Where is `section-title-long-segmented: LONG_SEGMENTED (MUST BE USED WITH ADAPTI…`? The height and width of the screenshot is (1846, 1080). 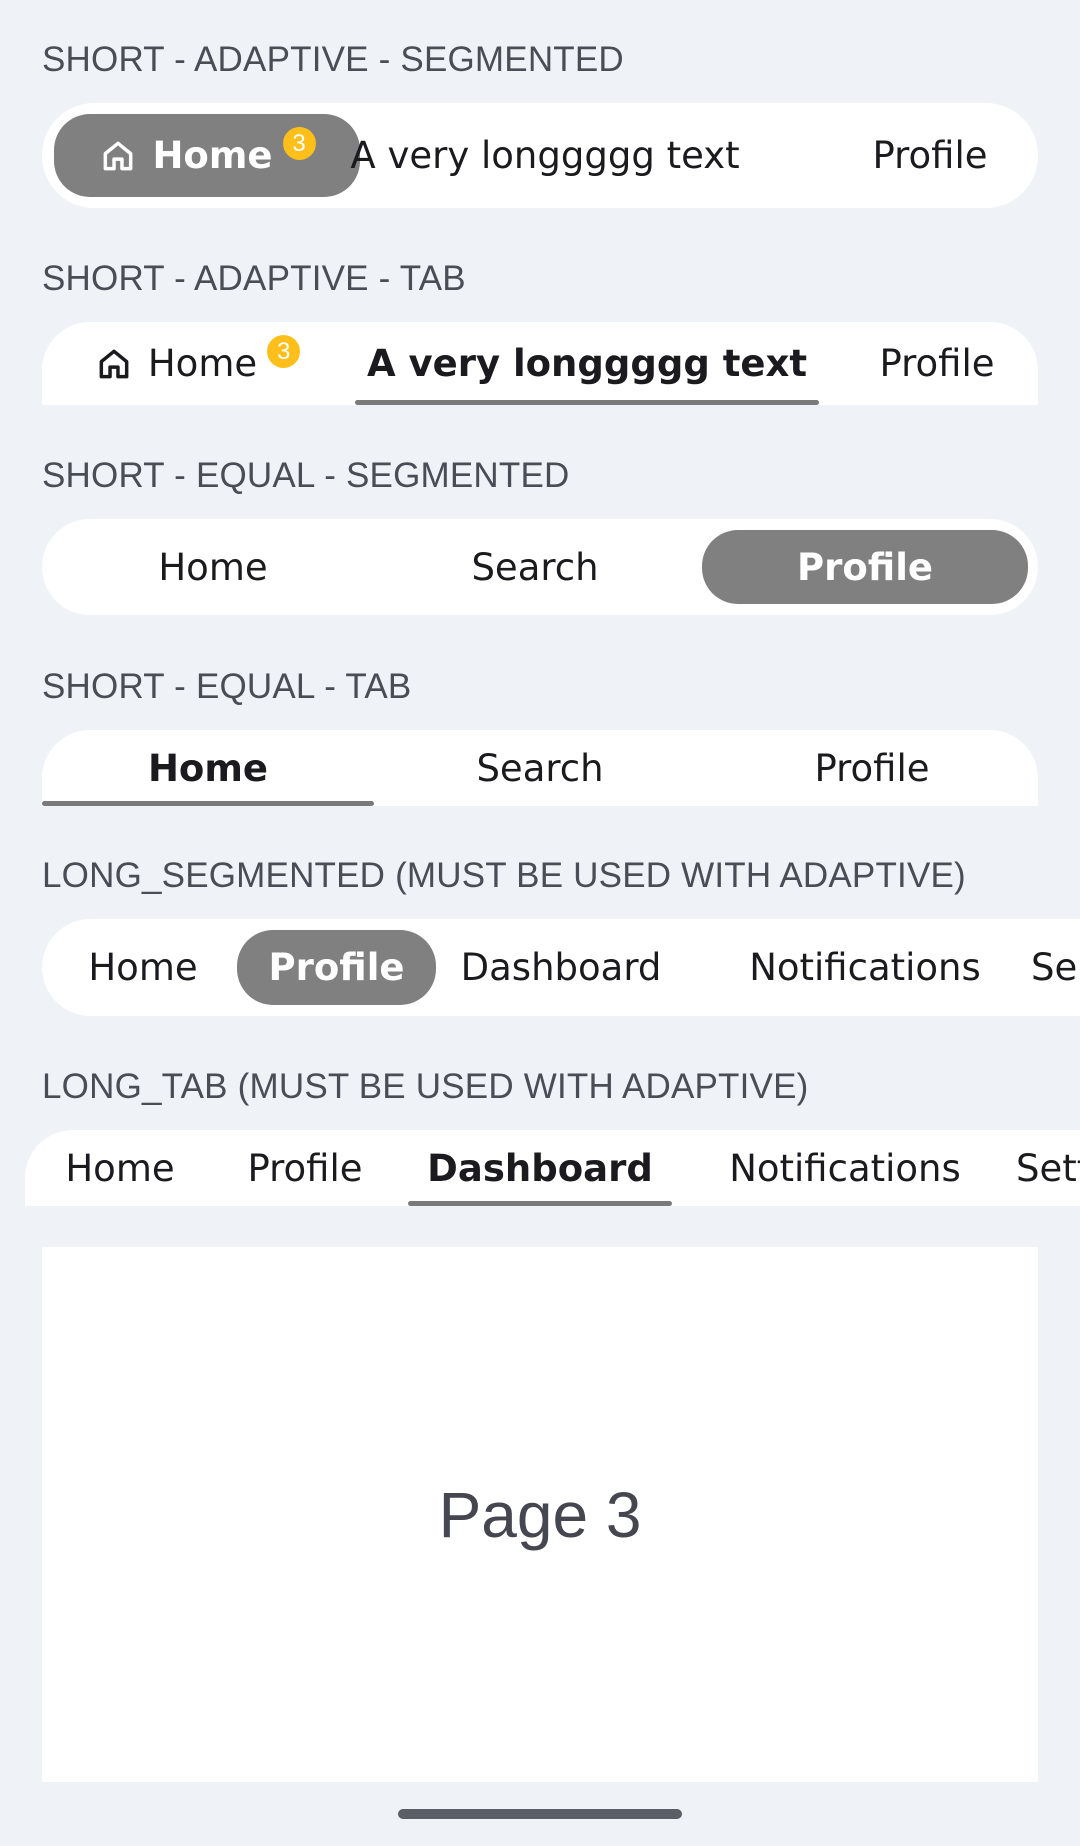 section-title-long-segmented: LONG_SEGMENTED (MUST BE USED WITH ADAPTI… is located at coordinates (504, 875).